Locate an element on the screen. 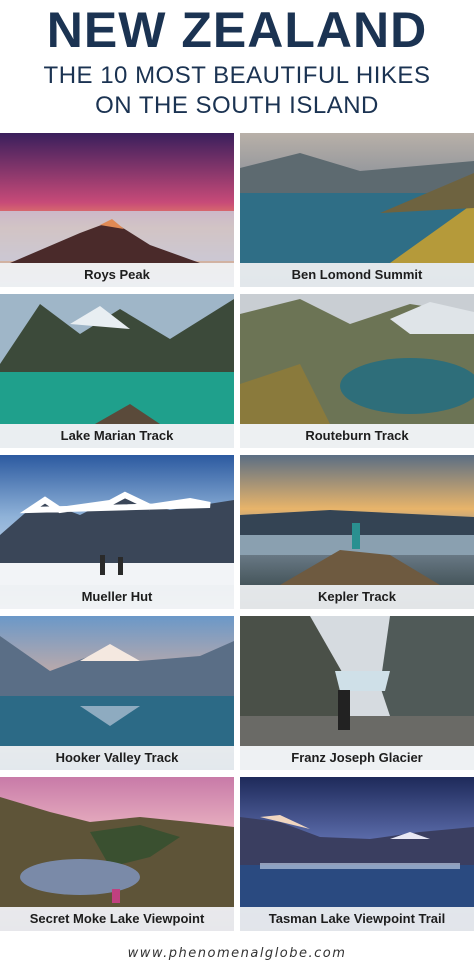  hike-card-kepler: Kepler Track is located at coordinates (357, 532).